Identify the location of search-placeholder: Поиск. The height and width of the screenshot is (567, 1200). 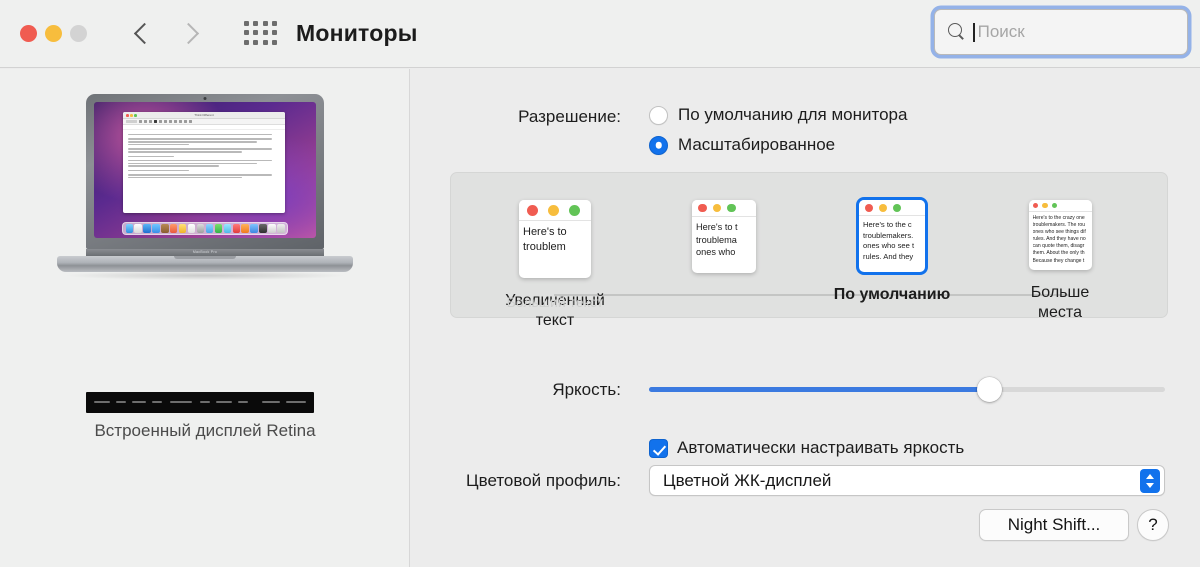
(1001, 31).